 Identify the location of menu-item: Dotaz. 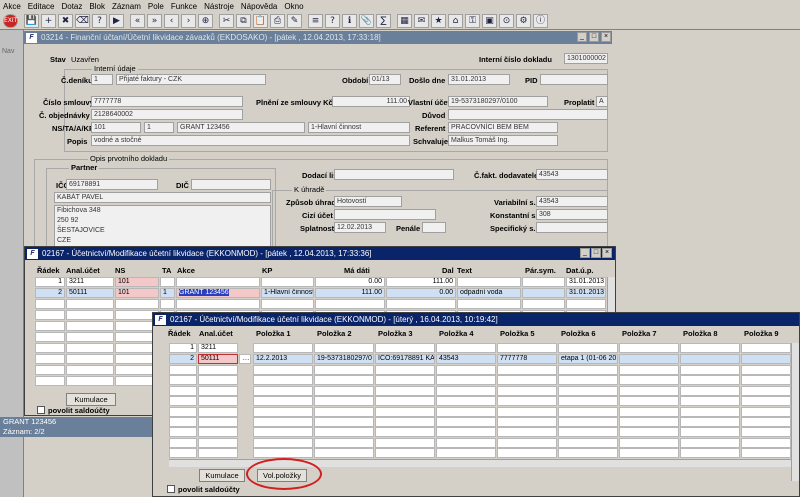
(71, 6).